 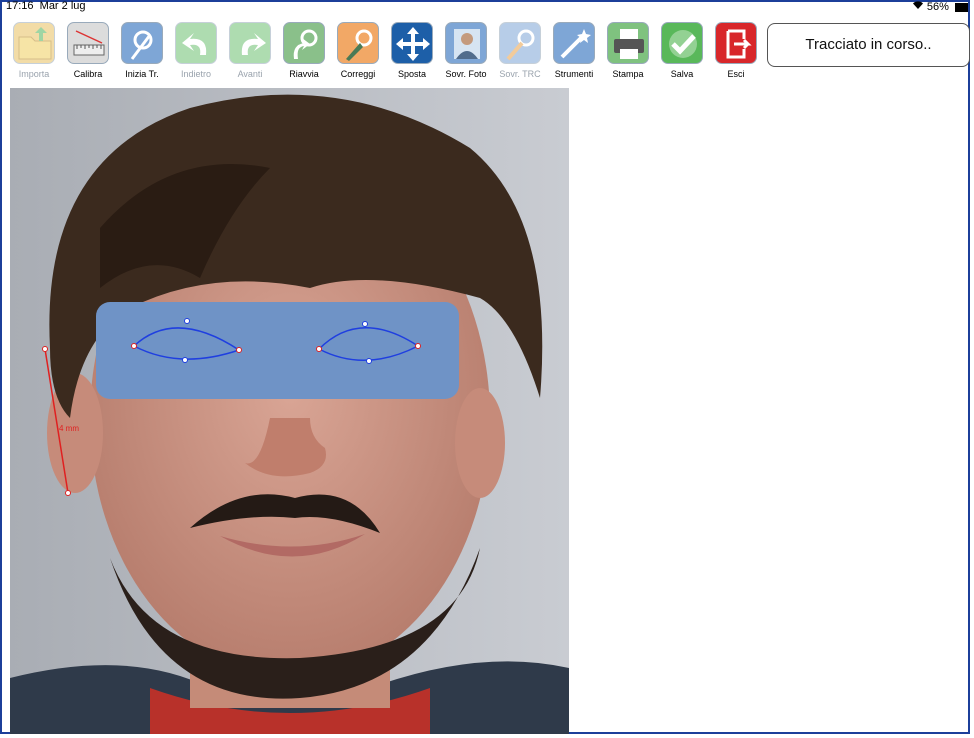 I want to click on toolbar-button-label: Esci, so click(x=736, y=74).